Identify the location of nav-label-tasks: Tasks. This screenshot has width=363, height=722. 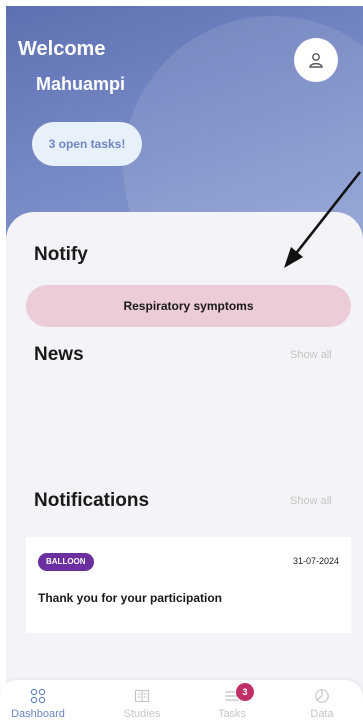
(232, 714).